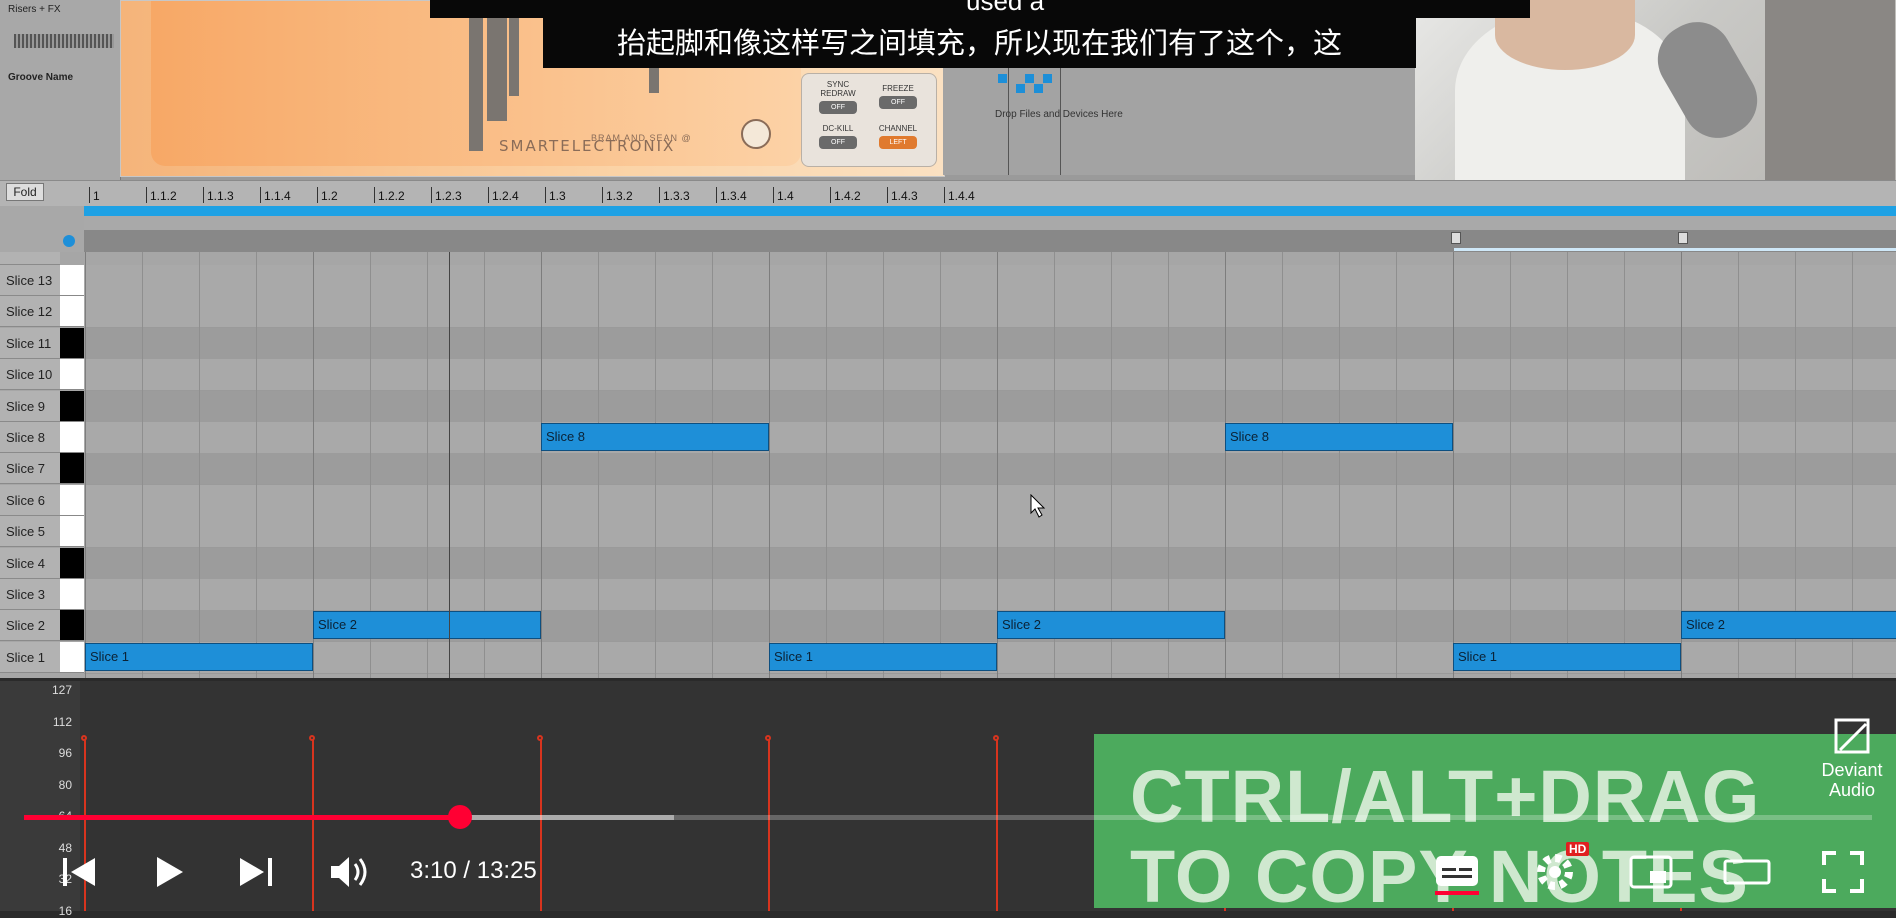  I want to click on theater-mode-icon, so click(1747, 872).